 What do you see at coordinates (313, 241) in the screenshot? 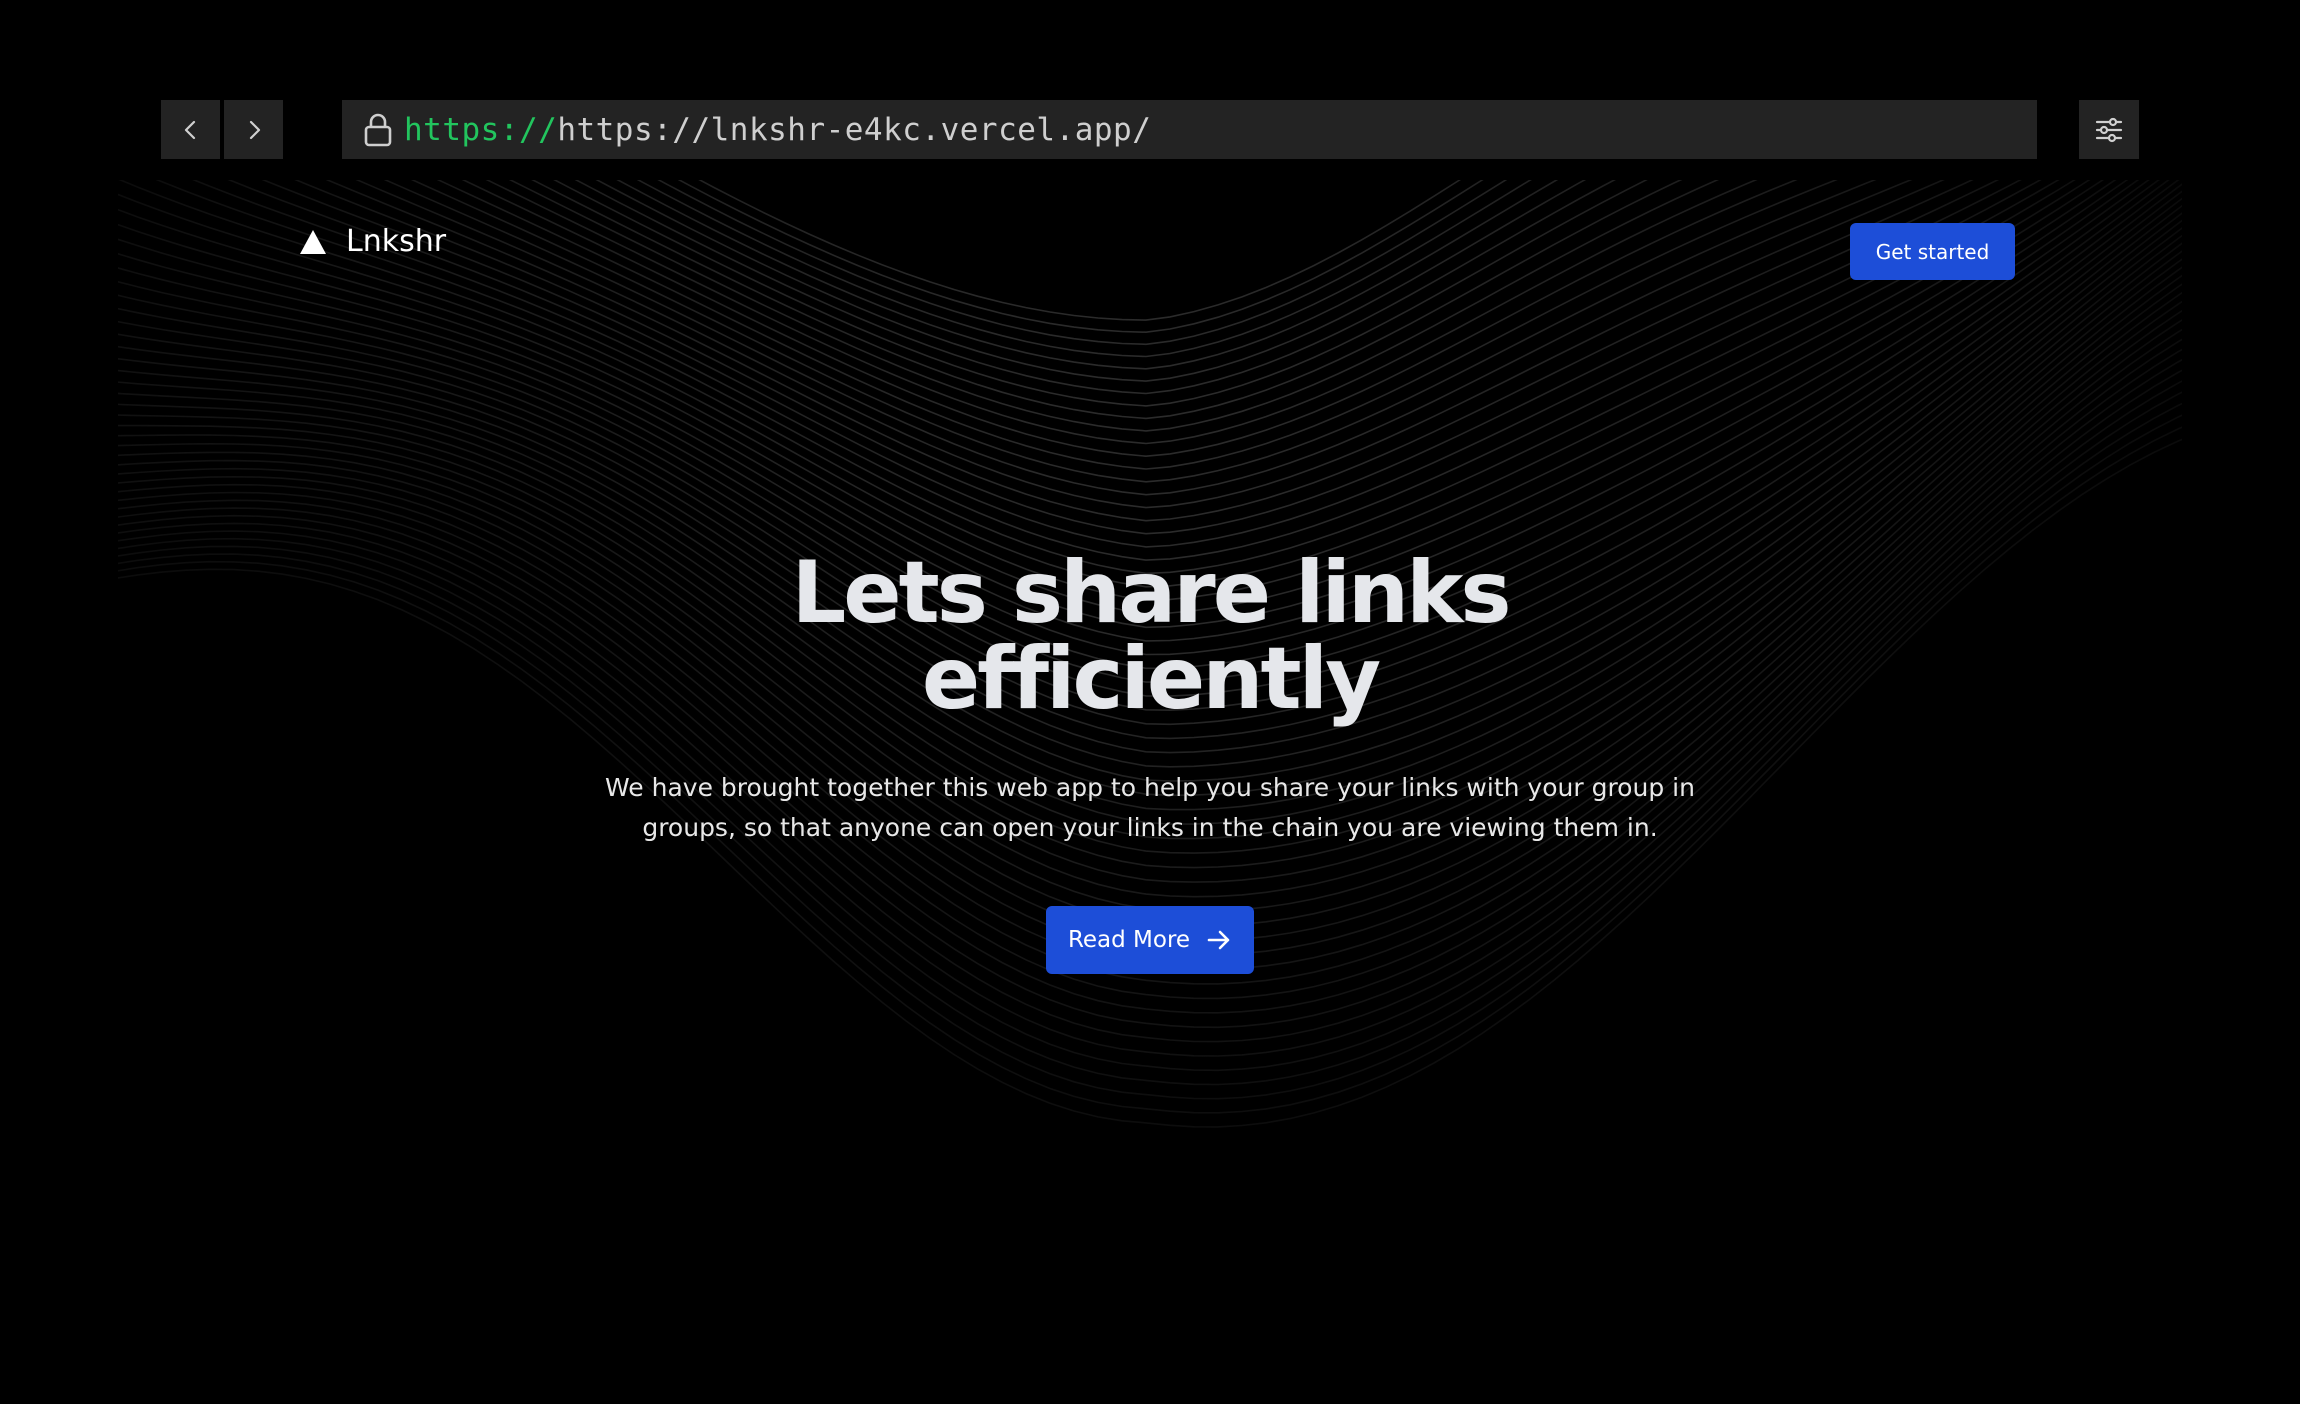
I see `triangle-logo-icon` at bounding box center [313, 241].